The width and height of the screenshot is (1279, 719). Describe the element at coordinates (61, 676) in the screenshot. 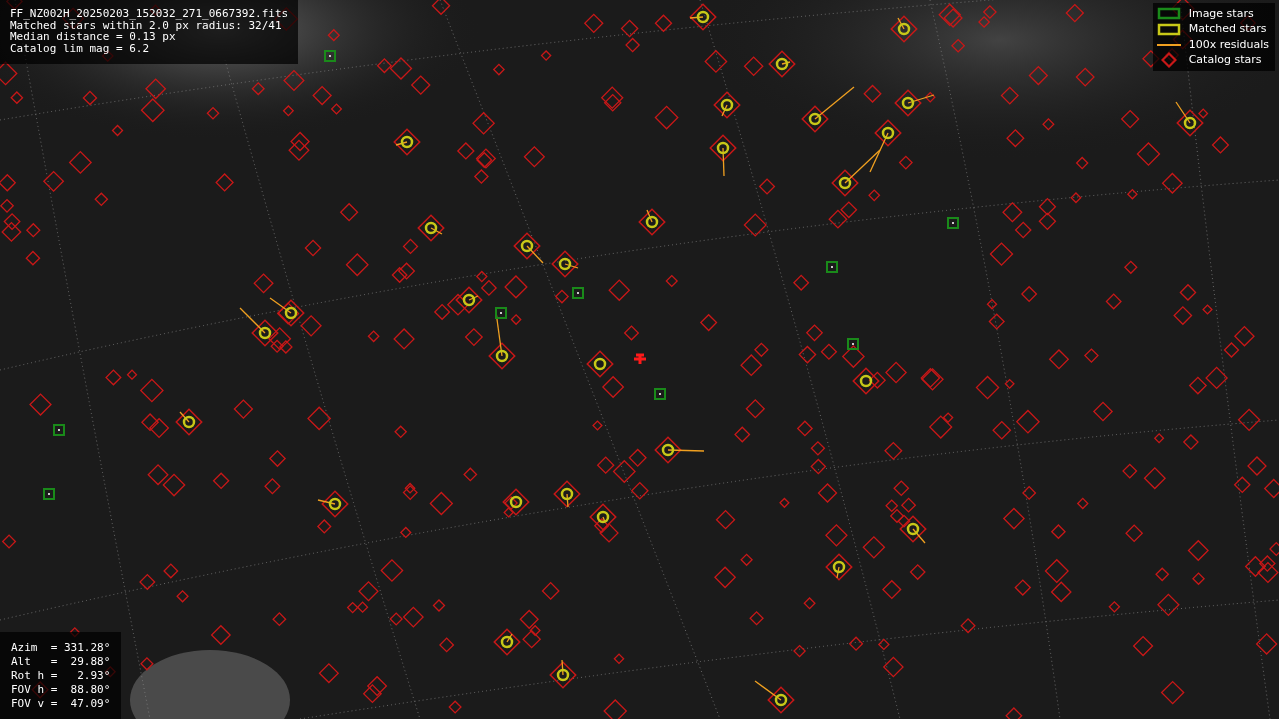

I see `info-line: Rot h = 2.93°` at that location.